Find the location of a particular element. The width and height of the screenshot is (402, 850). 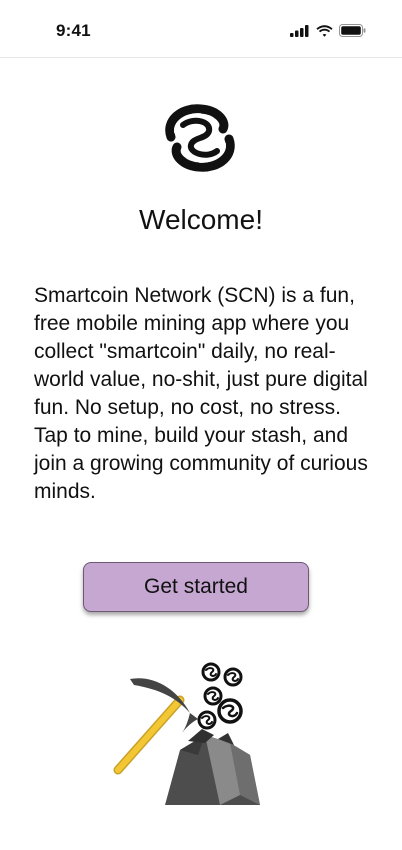

status-bar: 9:41 is located at coordinates (201, 29).